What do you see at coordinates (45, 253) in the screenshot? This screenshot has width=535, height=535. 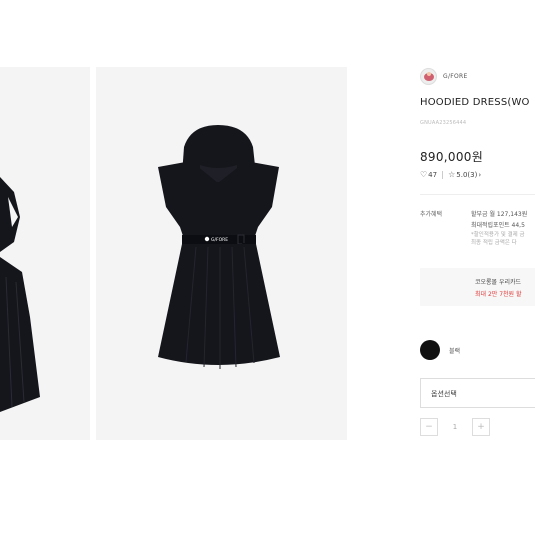 I see `product-image-thumbnail-left` at bounding box center [45, 253].